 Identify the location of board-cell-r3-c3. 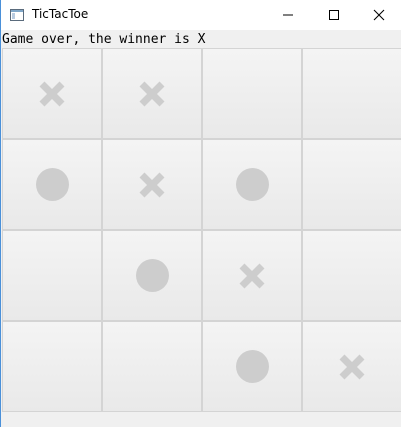
(252, 275).